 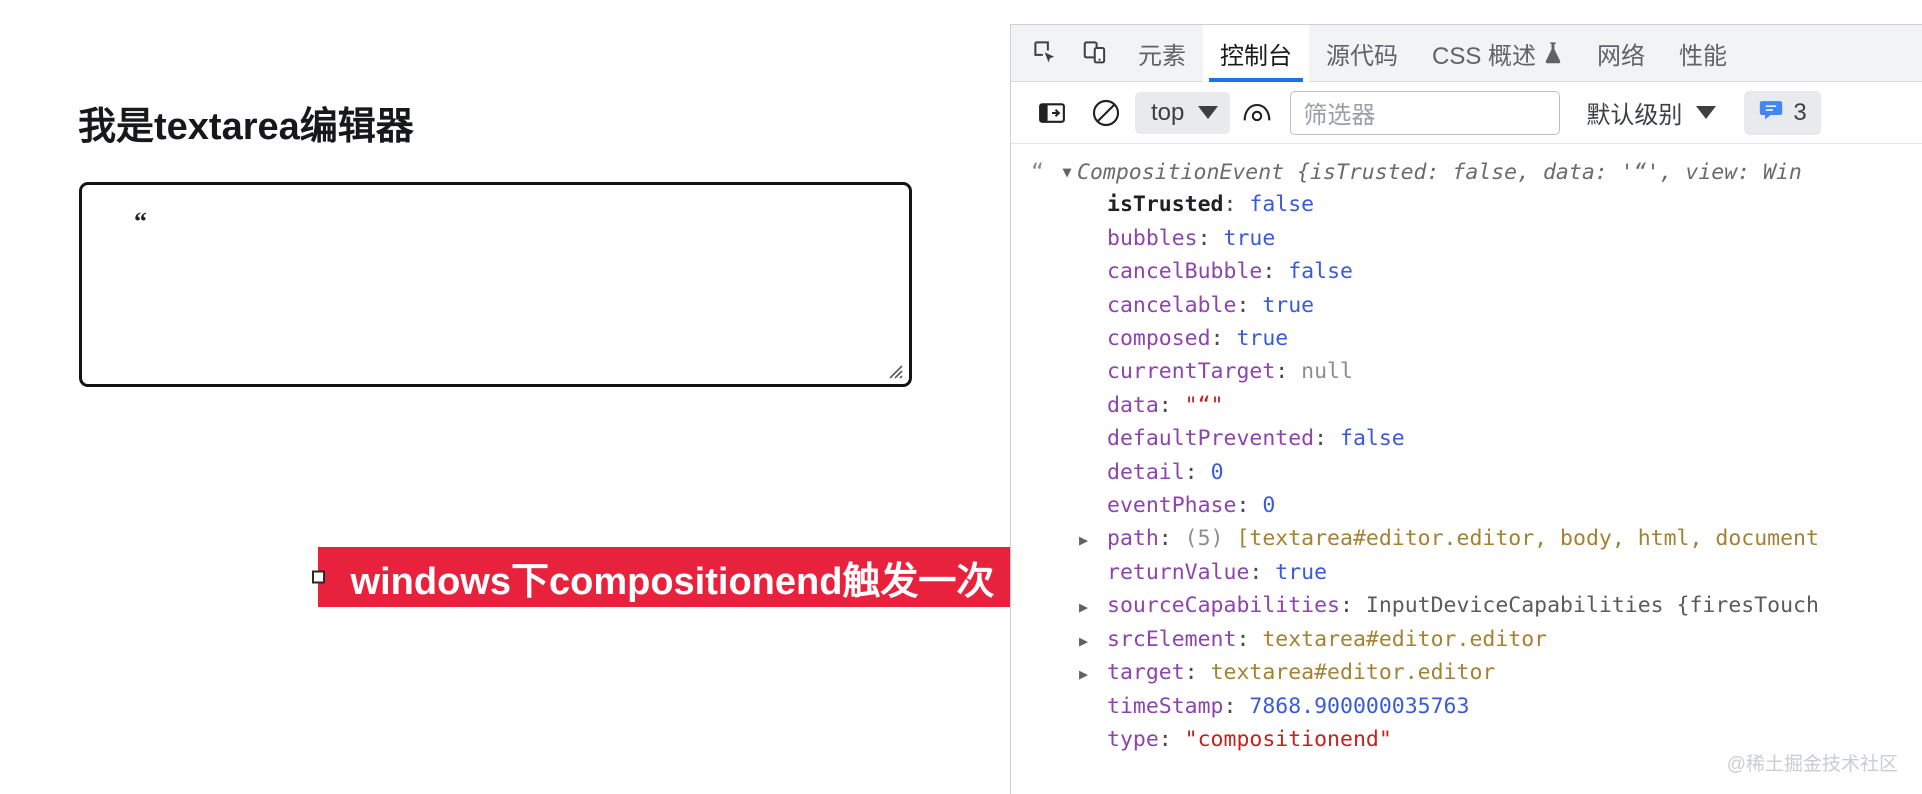 I want to click on expander-open-icon: ▼, so click(x=1067, y=172).